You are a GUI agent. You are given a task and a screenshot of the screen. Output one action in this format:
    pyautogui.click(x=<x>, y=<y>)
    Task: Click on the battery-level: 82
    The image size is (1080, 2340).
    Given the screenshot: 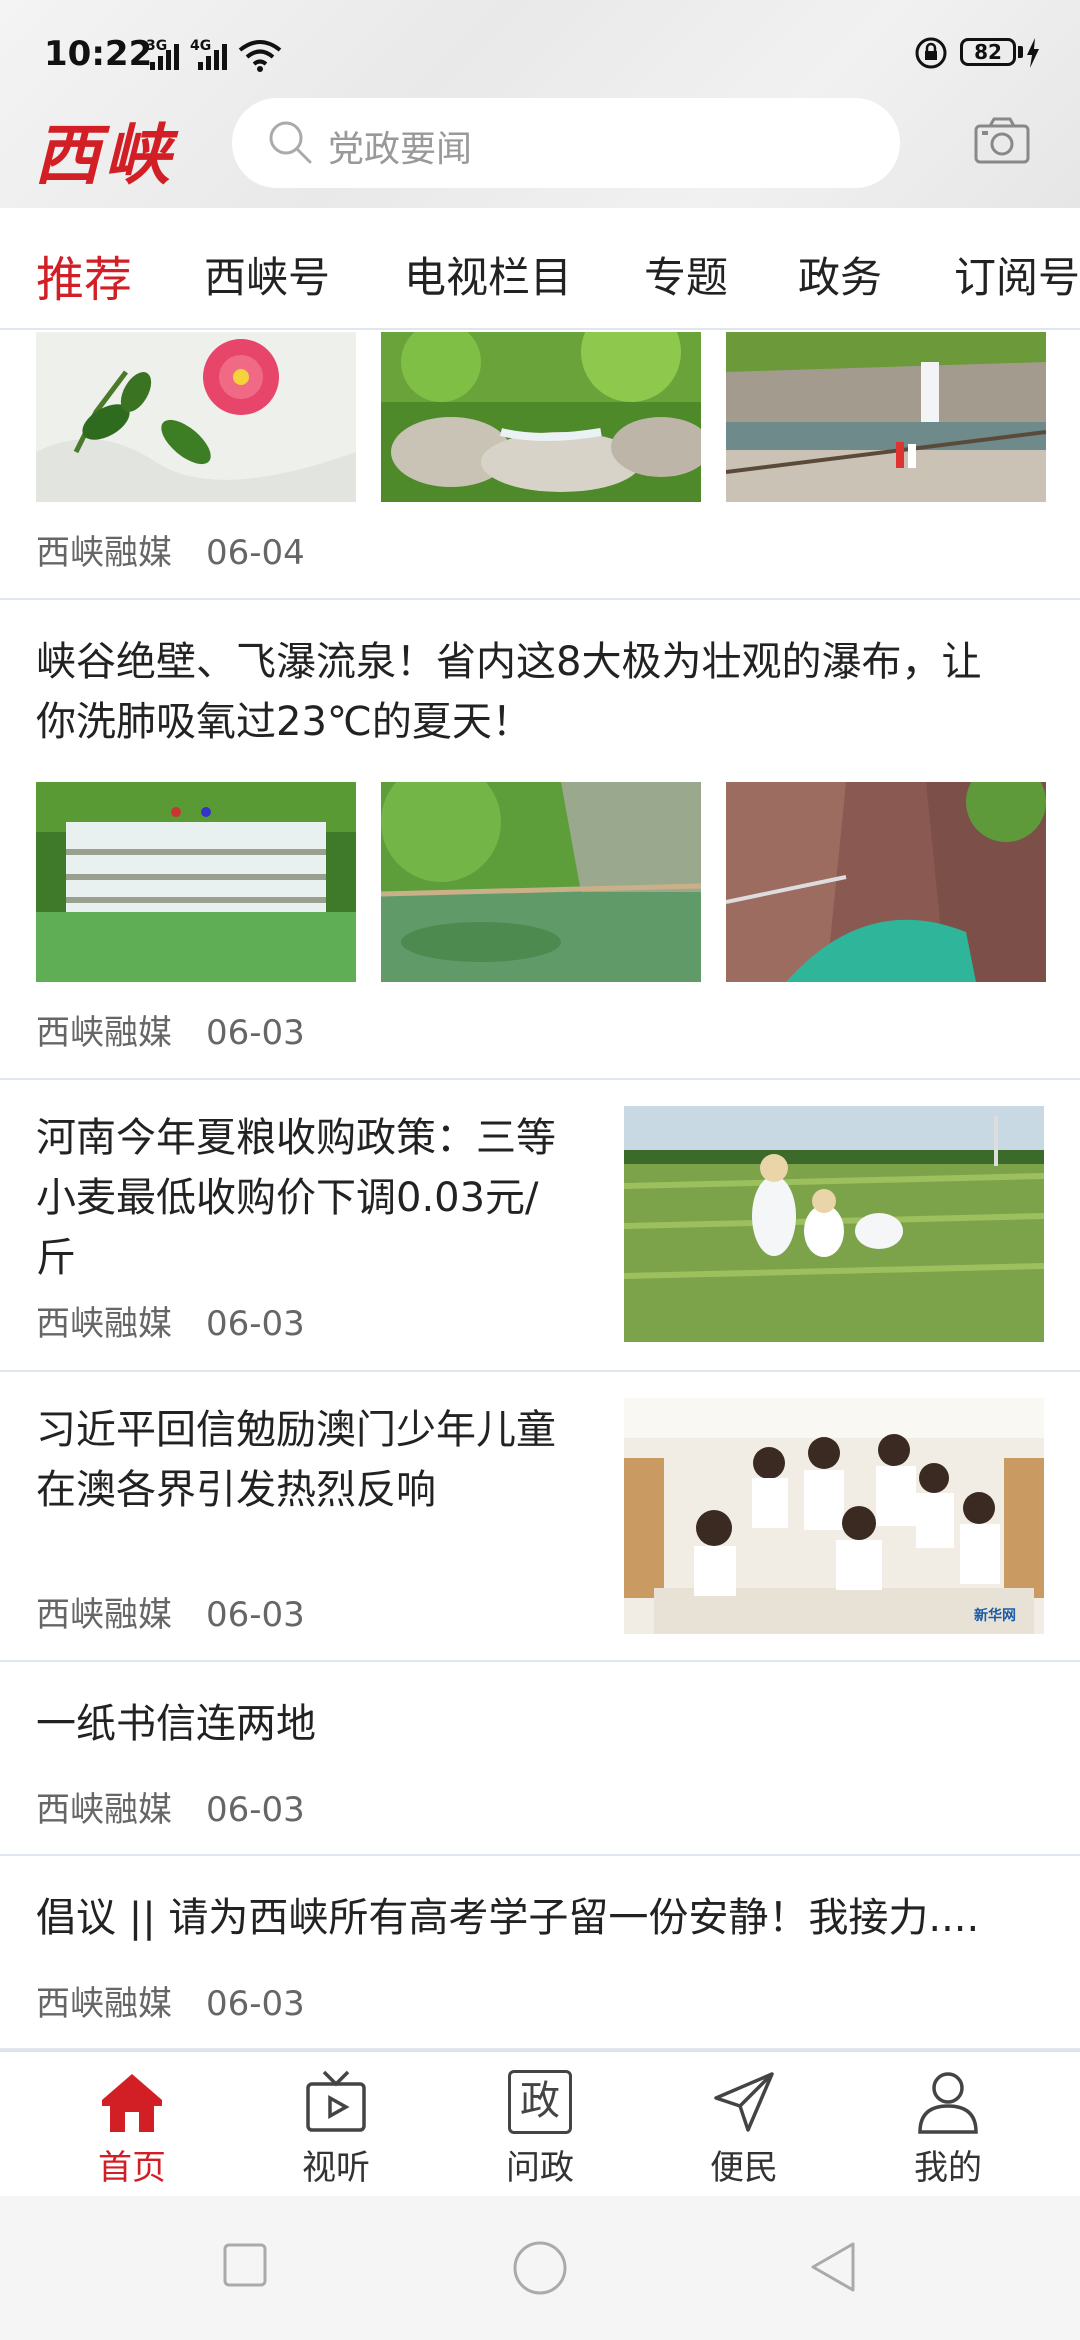 What is the action you would take?
    pyautogui.click(x=988, y=52)
    